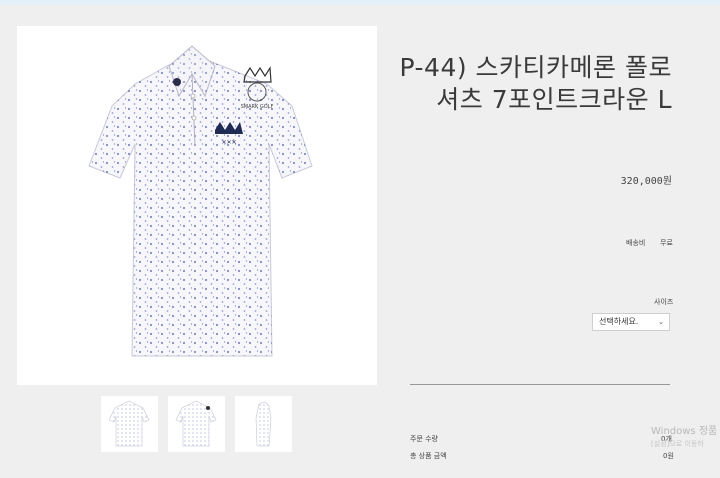  What do you see at coordinates (646, 181) in the screenshot?
I see `product-price: 320,000원` at bounding box center [646, 181].